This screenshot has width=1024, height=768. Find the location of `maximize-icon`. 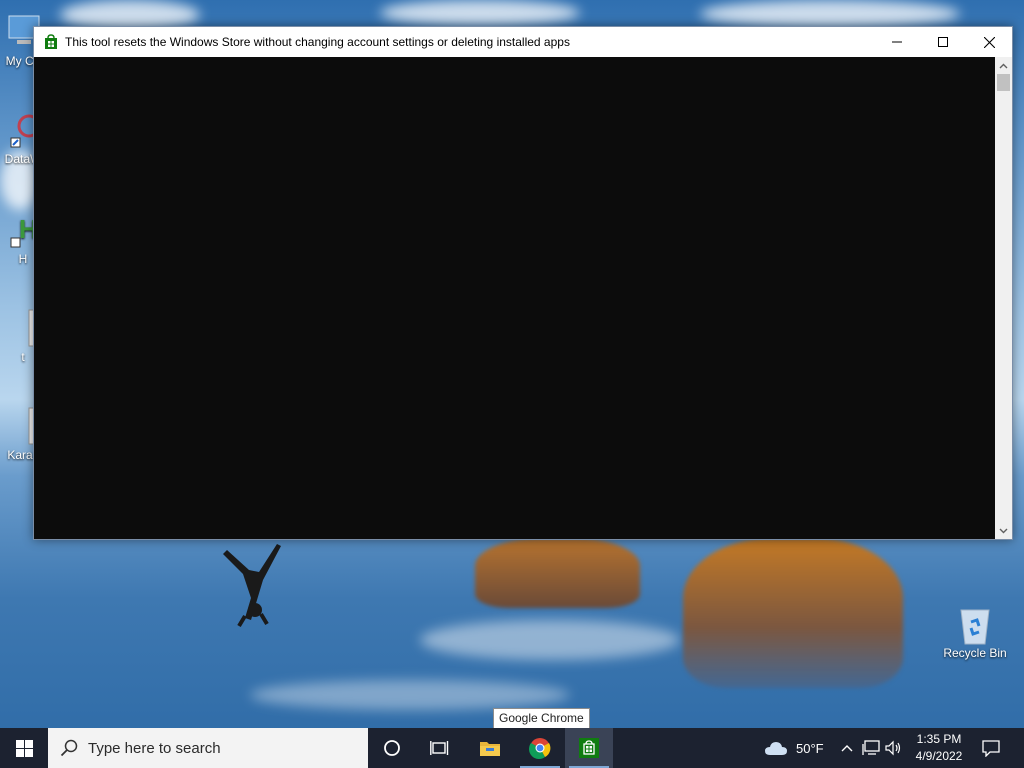

maximize-icon is located at coordinates (943, 42).